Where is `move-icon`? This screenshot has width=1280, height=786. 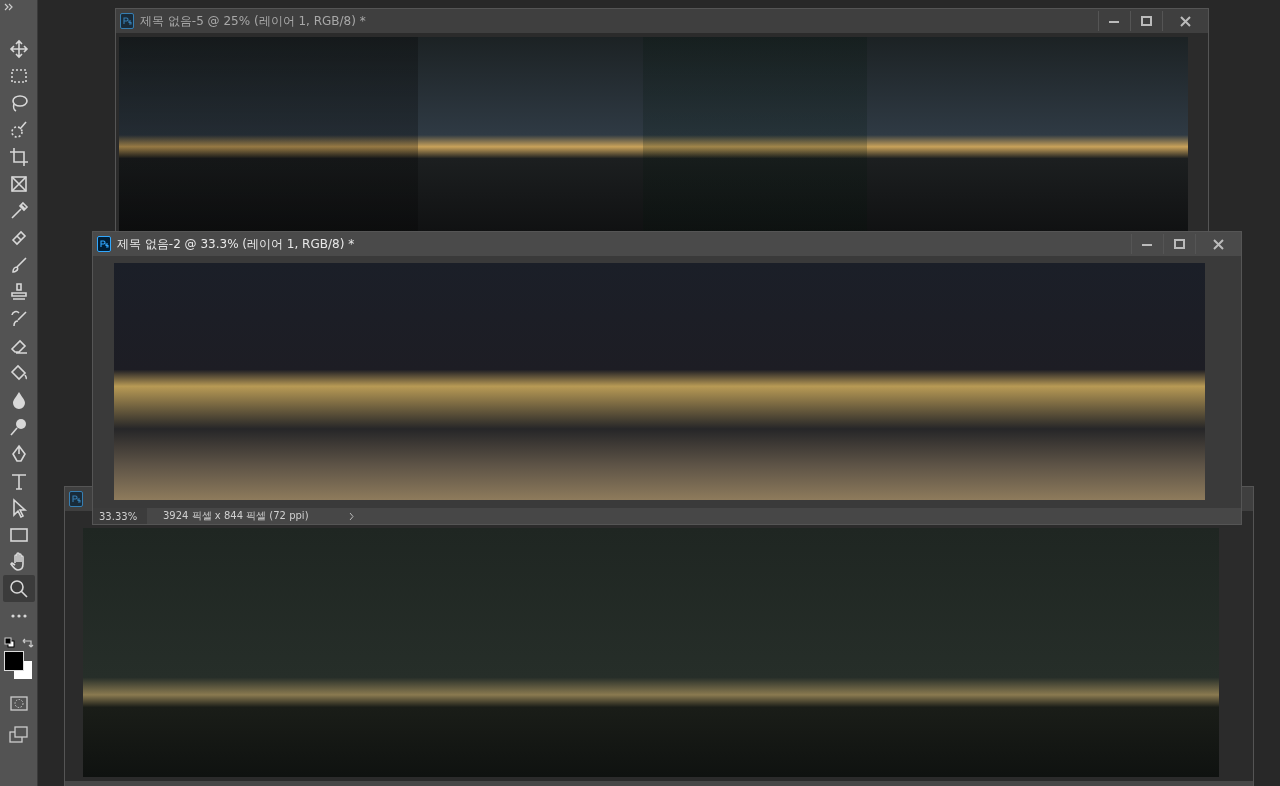 move-icon is located at coordinates (18, 48).